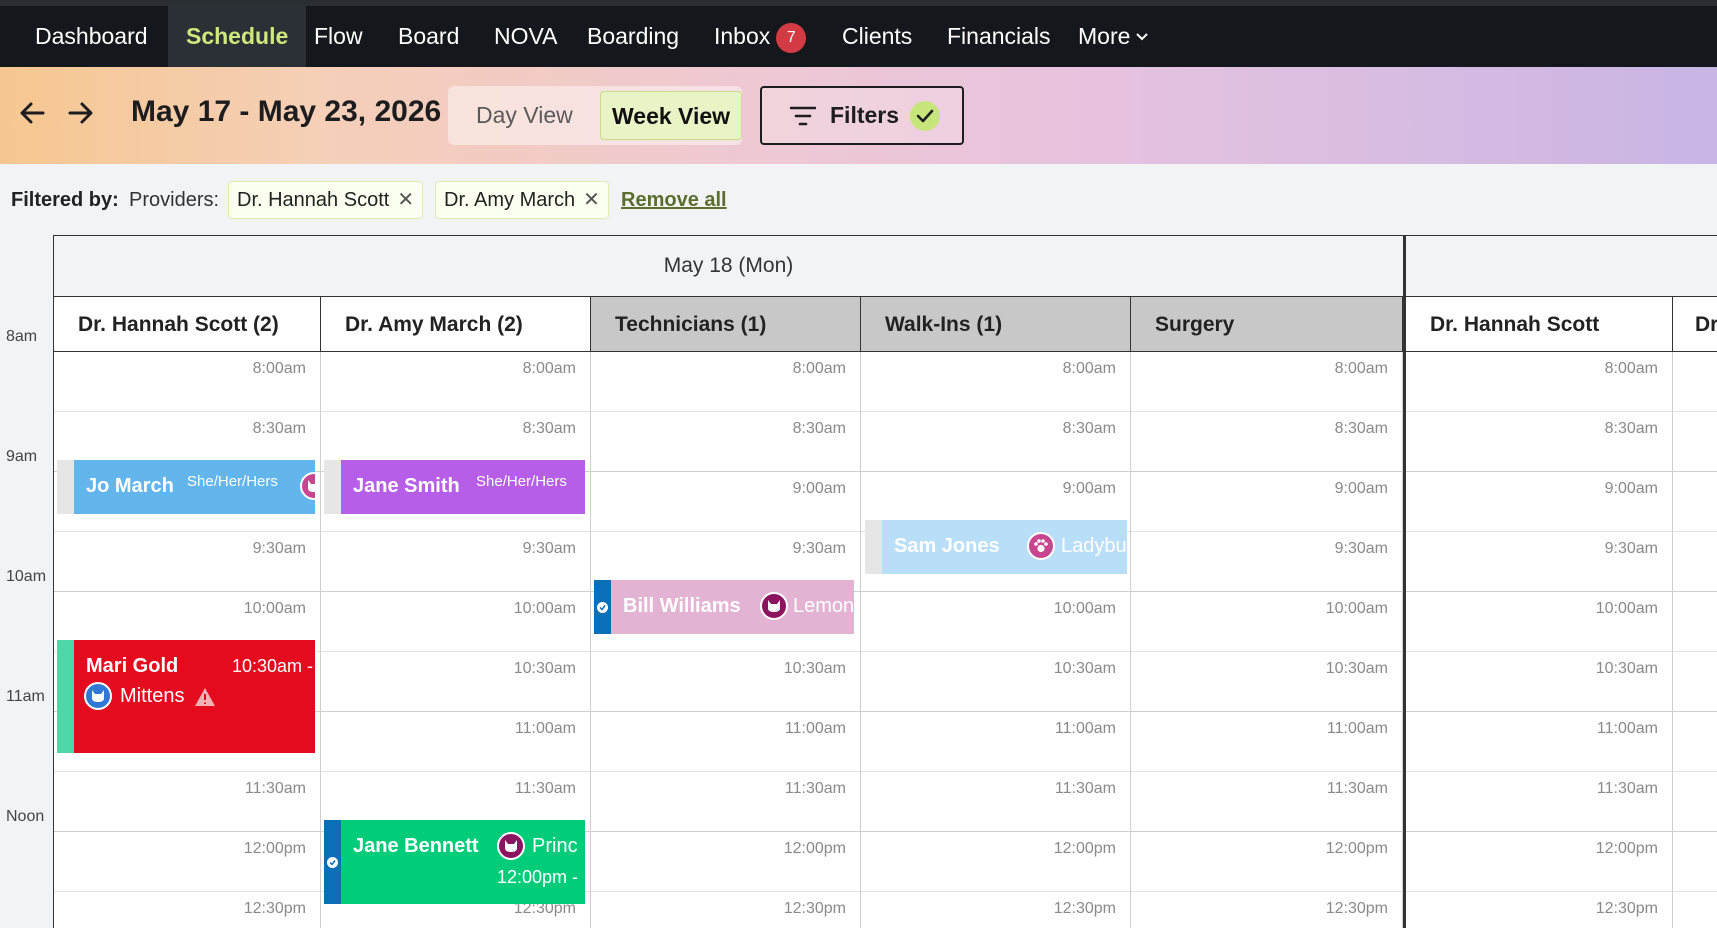  Describe the element at coordinates (1560, 266) in the screenshot. I see `next-day-header` at that location.